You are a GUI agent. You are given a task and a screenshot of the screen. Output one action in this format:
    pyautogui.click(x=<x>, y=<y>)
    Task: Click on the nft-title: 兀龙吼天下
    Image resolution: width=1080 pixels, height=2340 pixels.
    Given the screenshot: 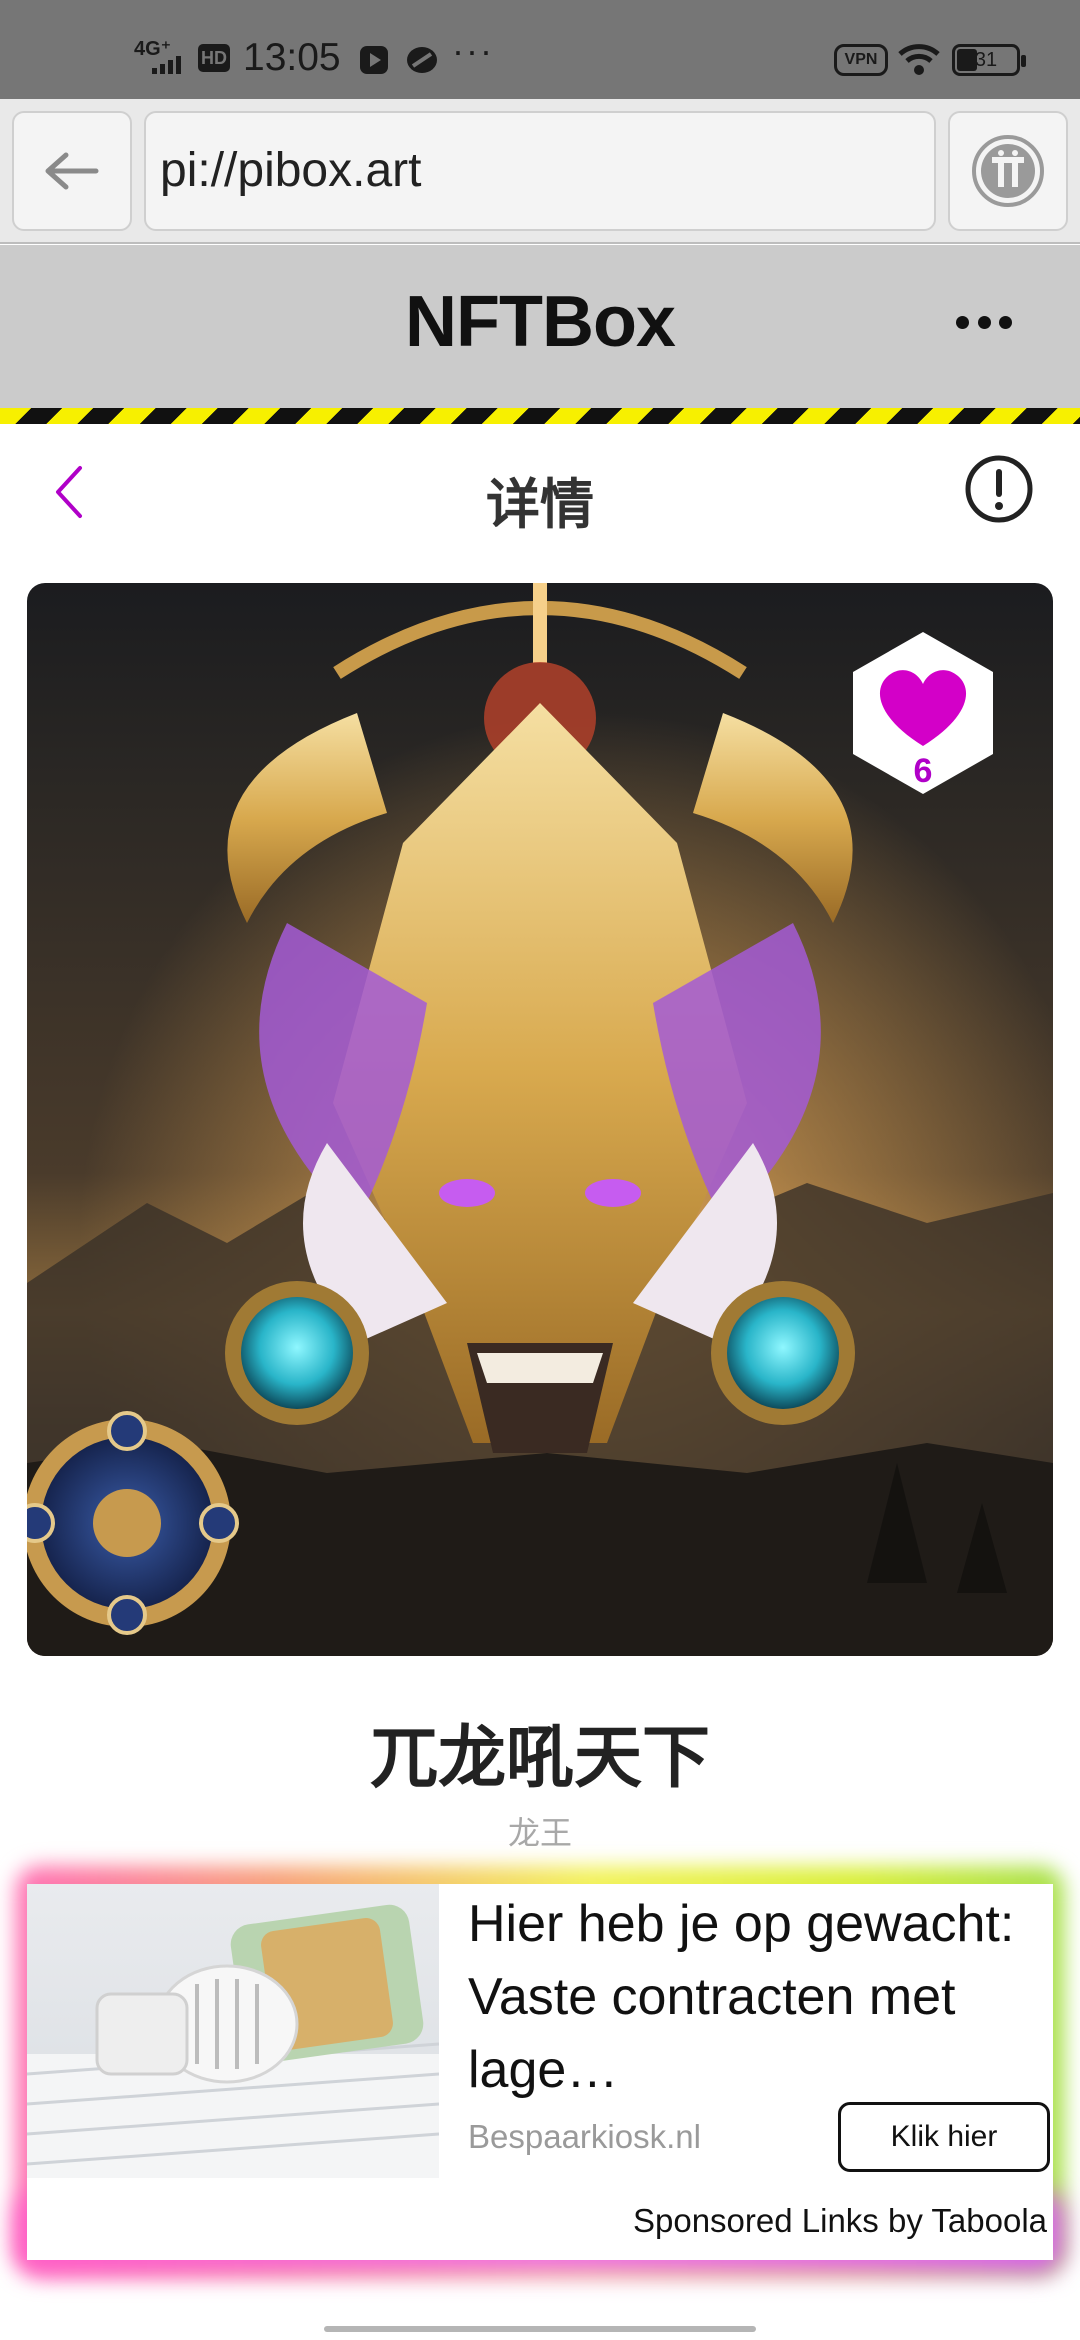 What is the action you would take?
    pyautogui.click(x=539, y=1758)
    